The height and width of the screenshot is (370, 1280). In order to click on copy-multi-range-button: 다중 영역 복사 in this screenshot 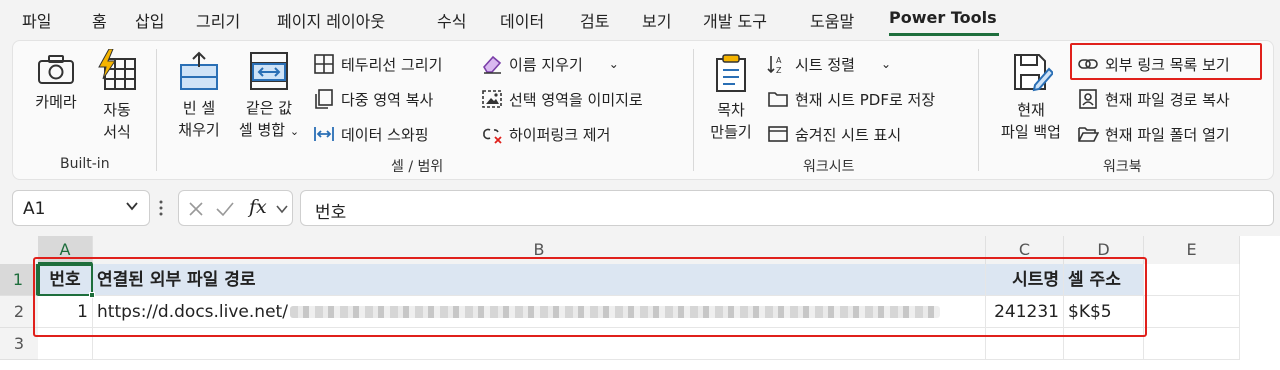, I will do `click(373, 99)`.